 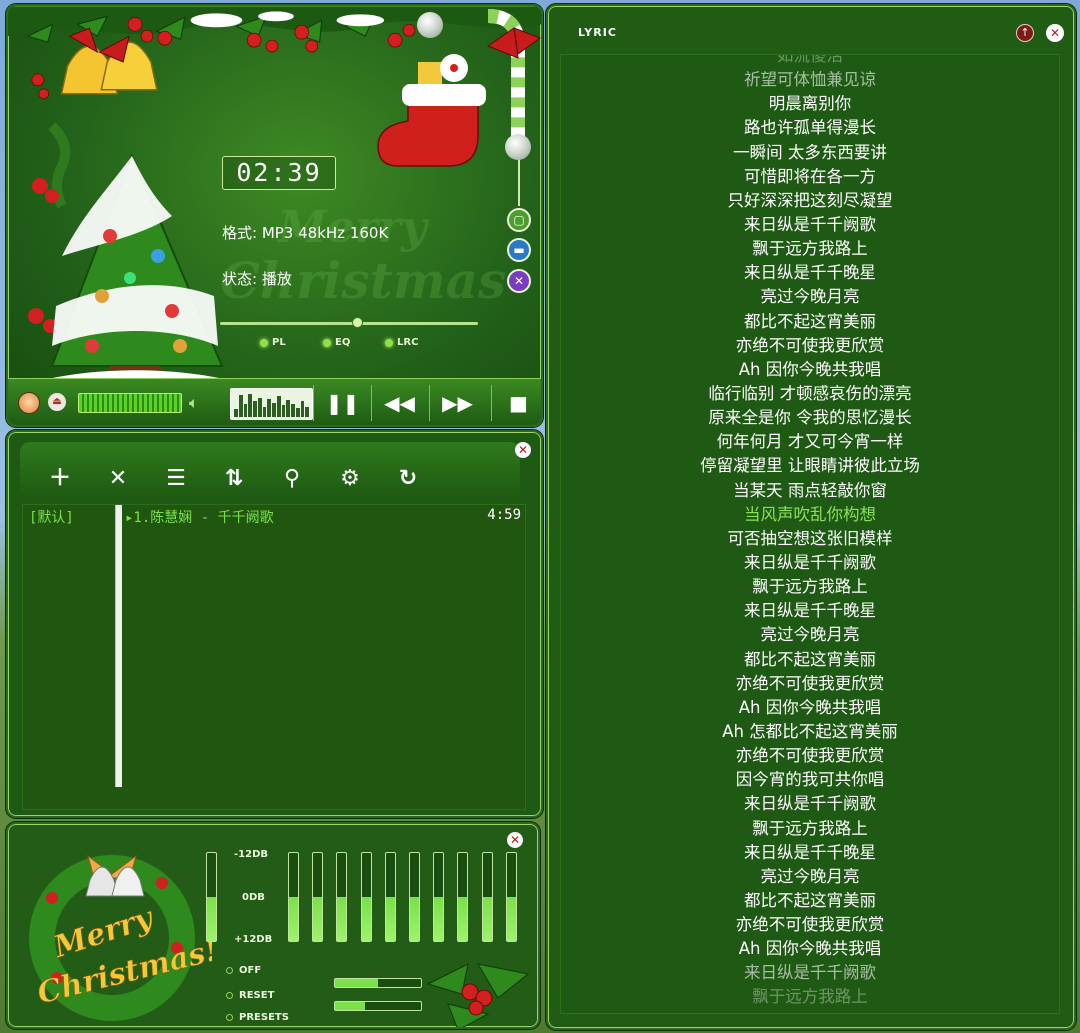 What do you see at coordinates (810, 200) in the screenshot?
I see `lyric-line: 只好深深把这刻尽凝望` at bounding box center [810, 200].